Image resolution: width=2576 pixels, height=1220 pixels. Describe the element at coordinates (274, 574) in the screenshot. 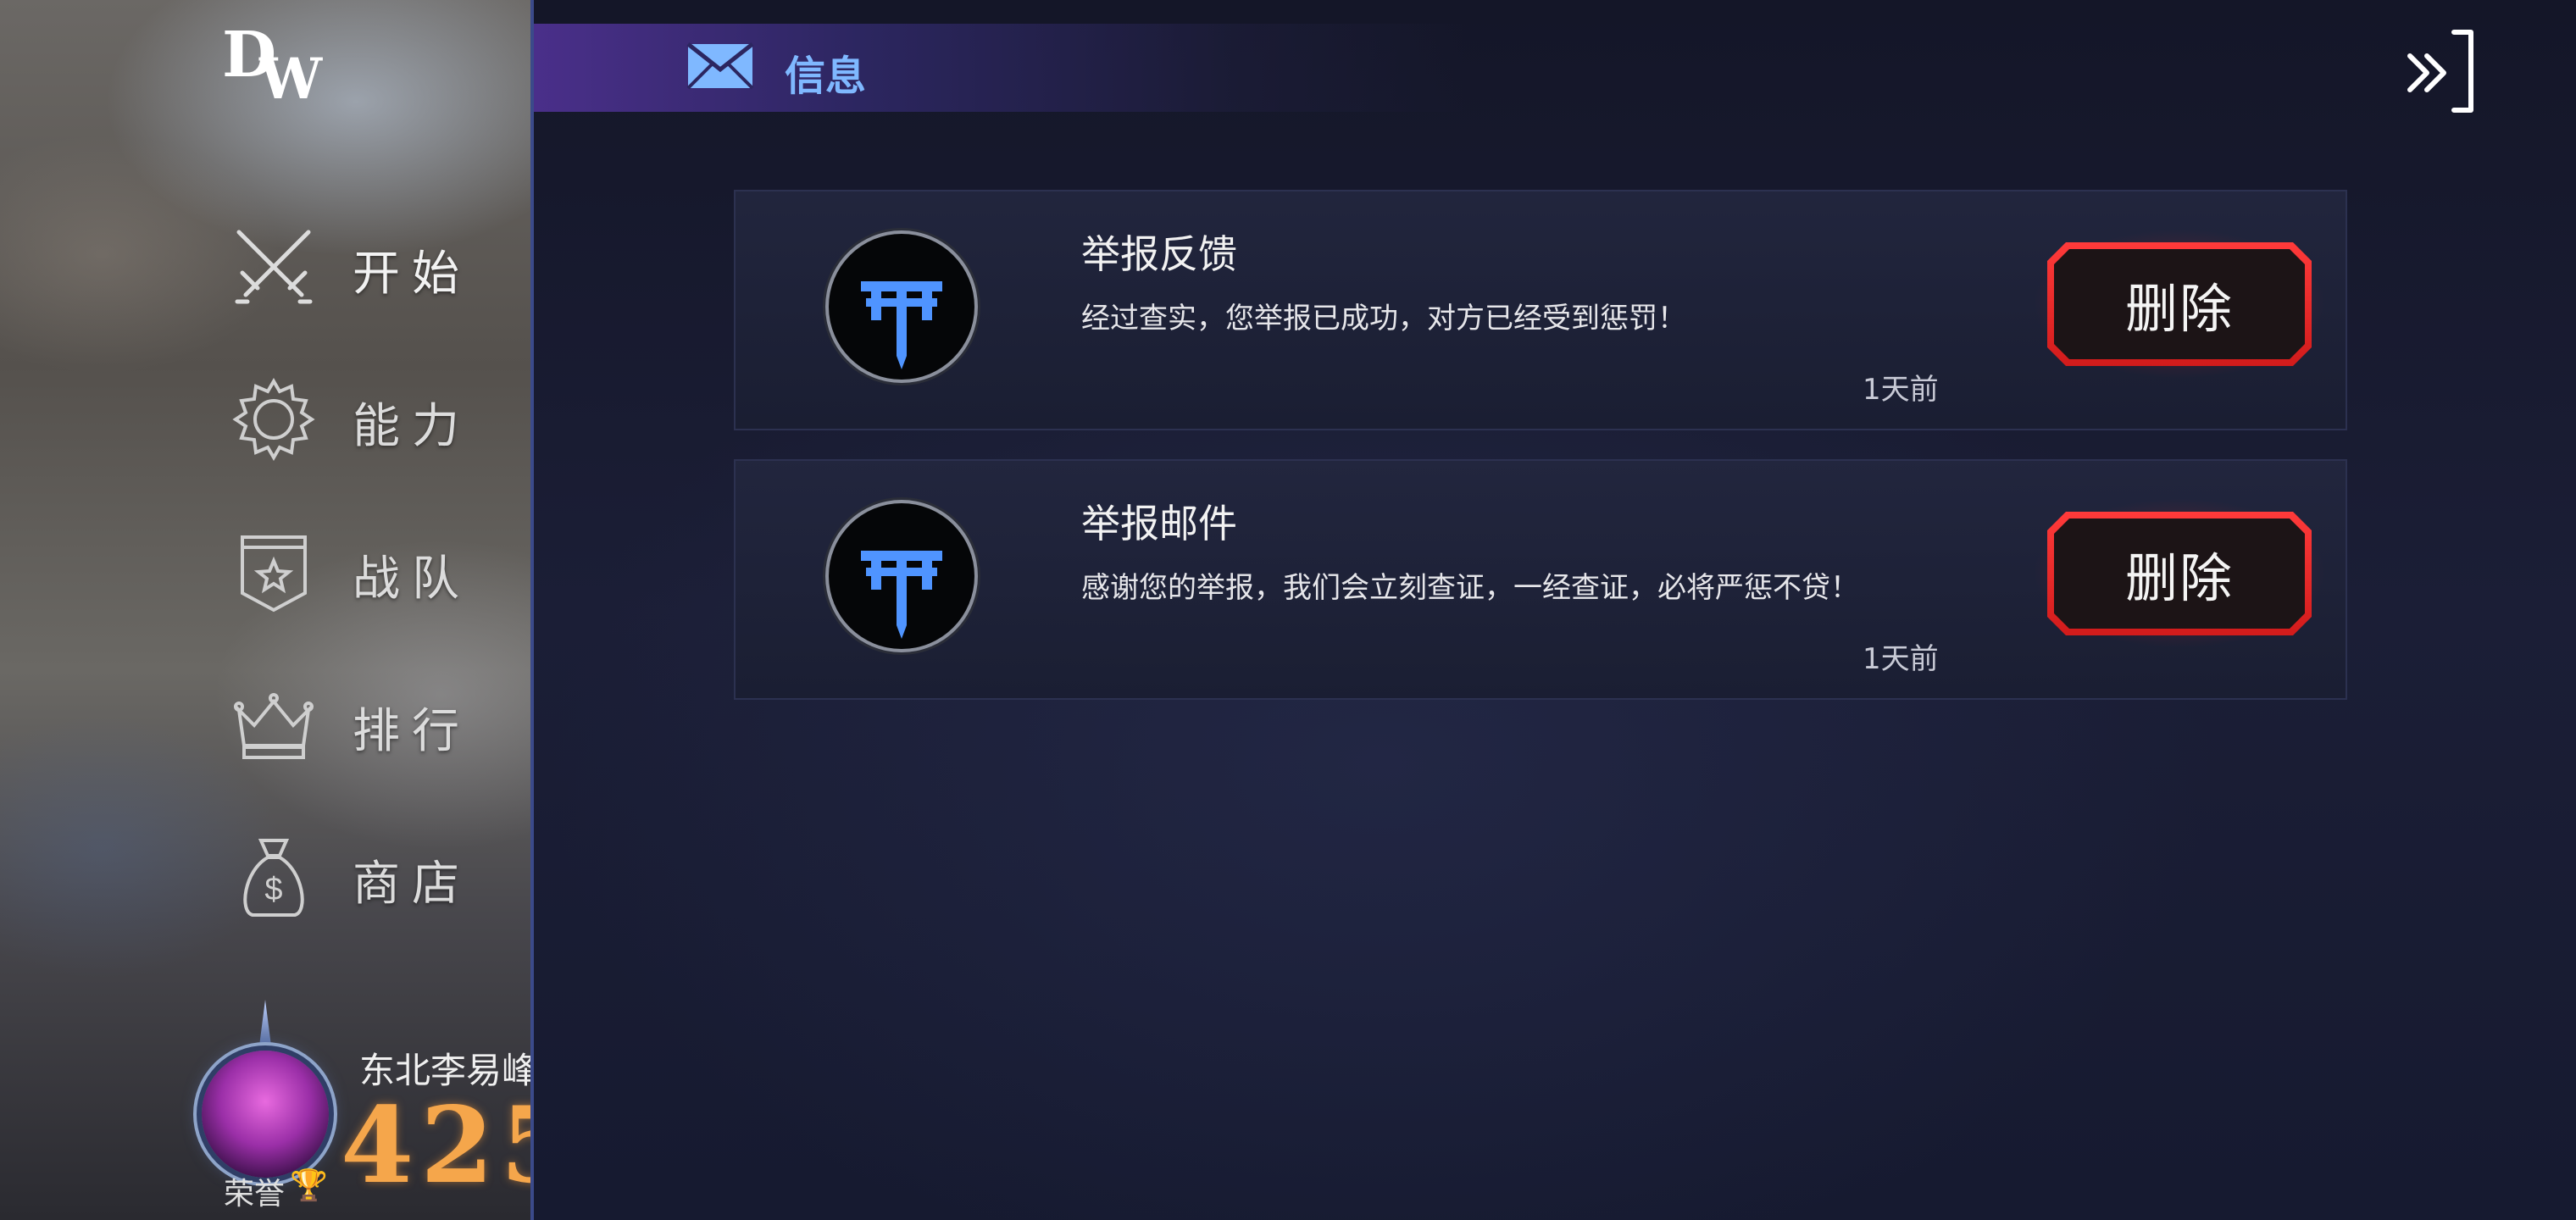

I see `shield-star-icon` at that location.